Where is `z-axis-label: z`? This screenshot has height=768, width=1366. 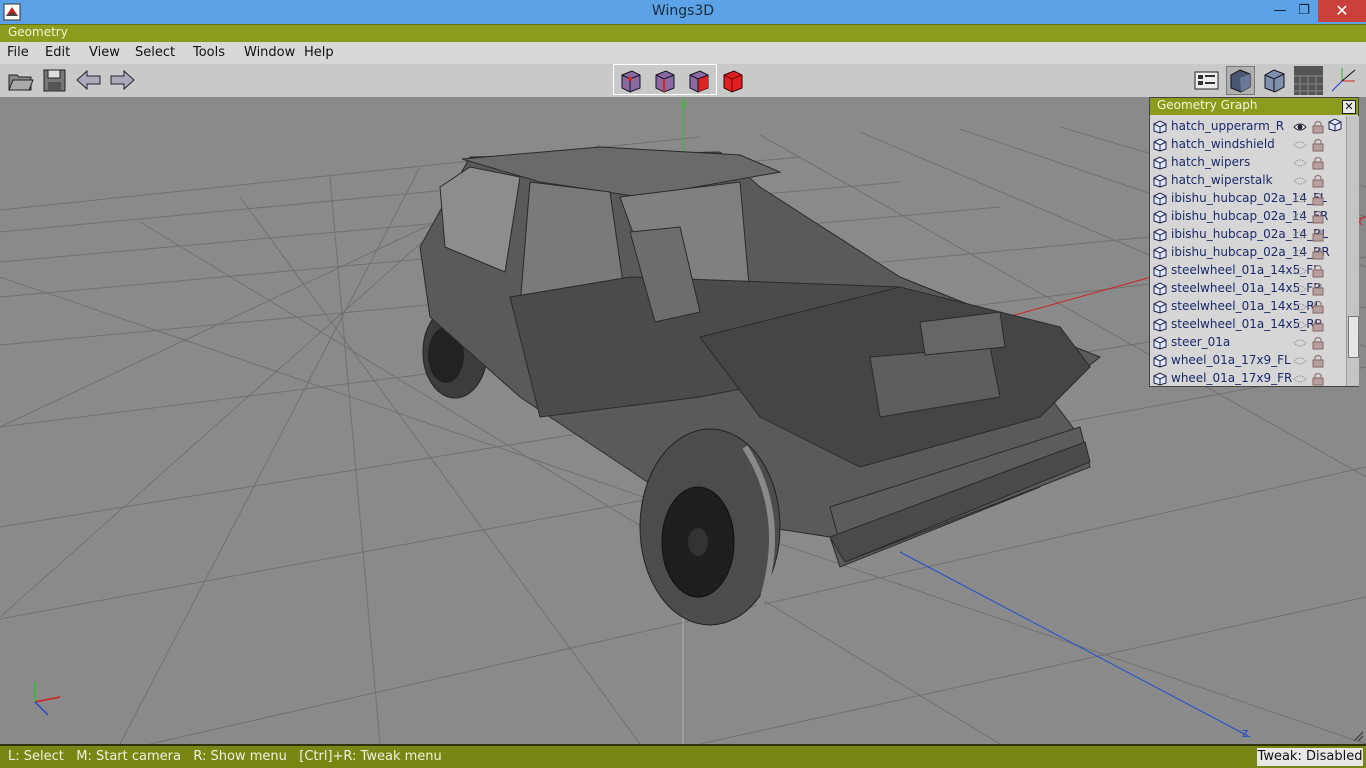
z-axis-label: z is located at coordinates (1245, 733).